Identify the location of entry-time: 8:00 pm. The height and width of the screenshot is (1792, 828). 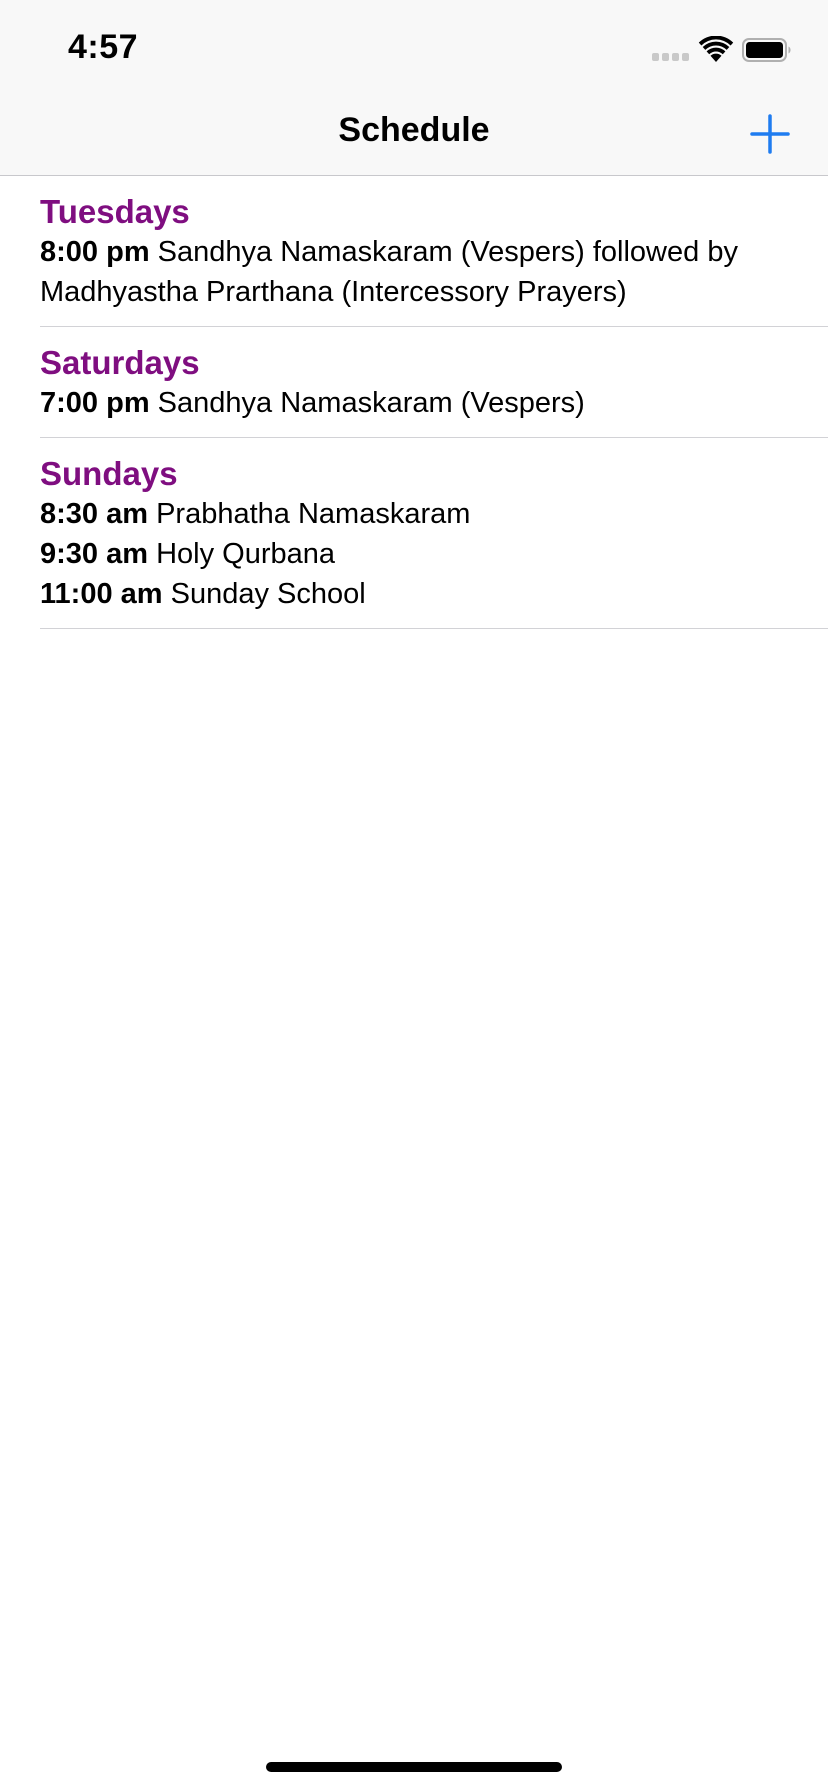
(95, 252).